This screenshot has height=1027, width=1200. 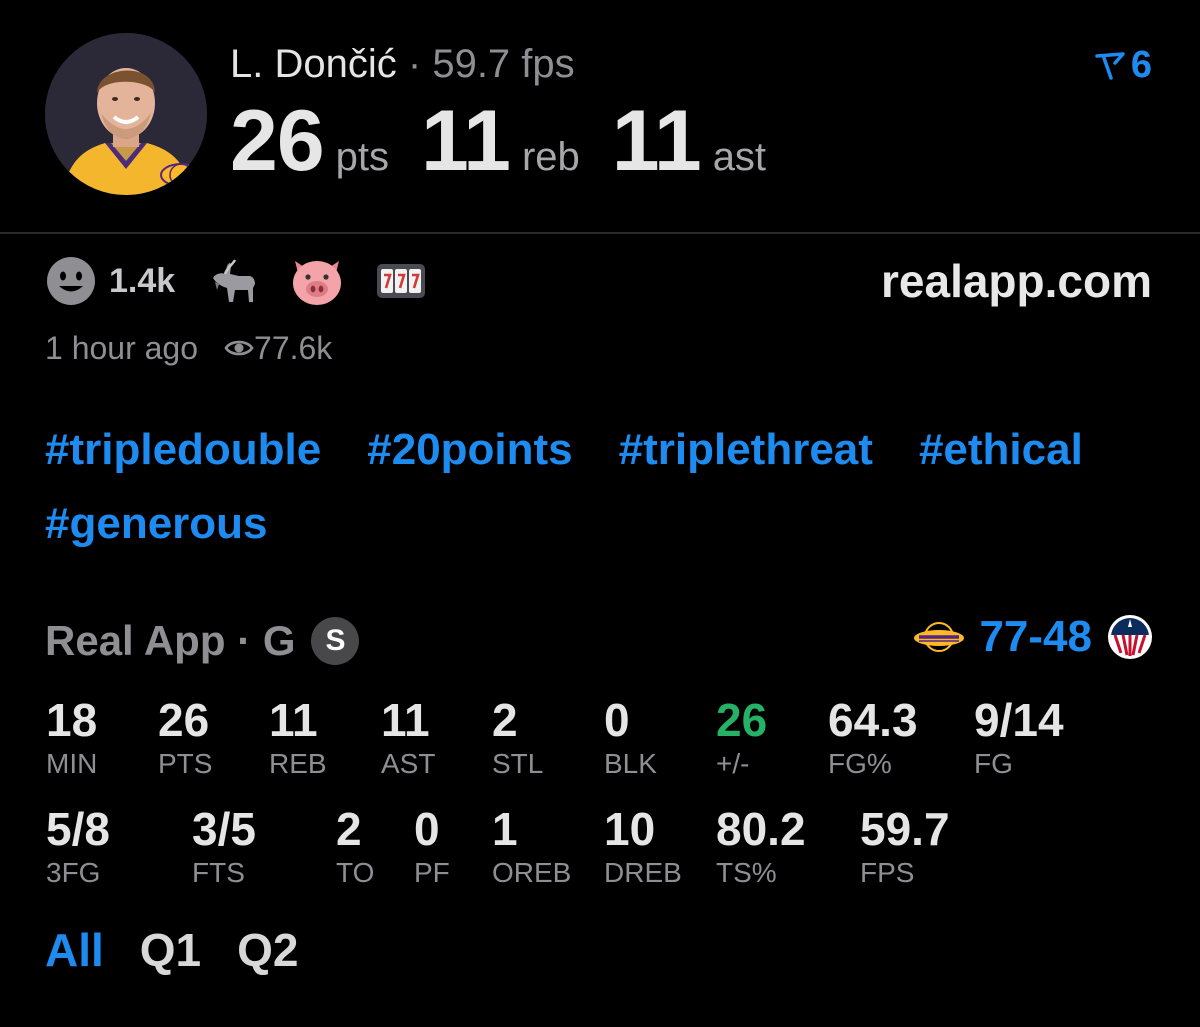 I want to click on stat-fps: 59.7 FPS, so click(x=905, y=846).